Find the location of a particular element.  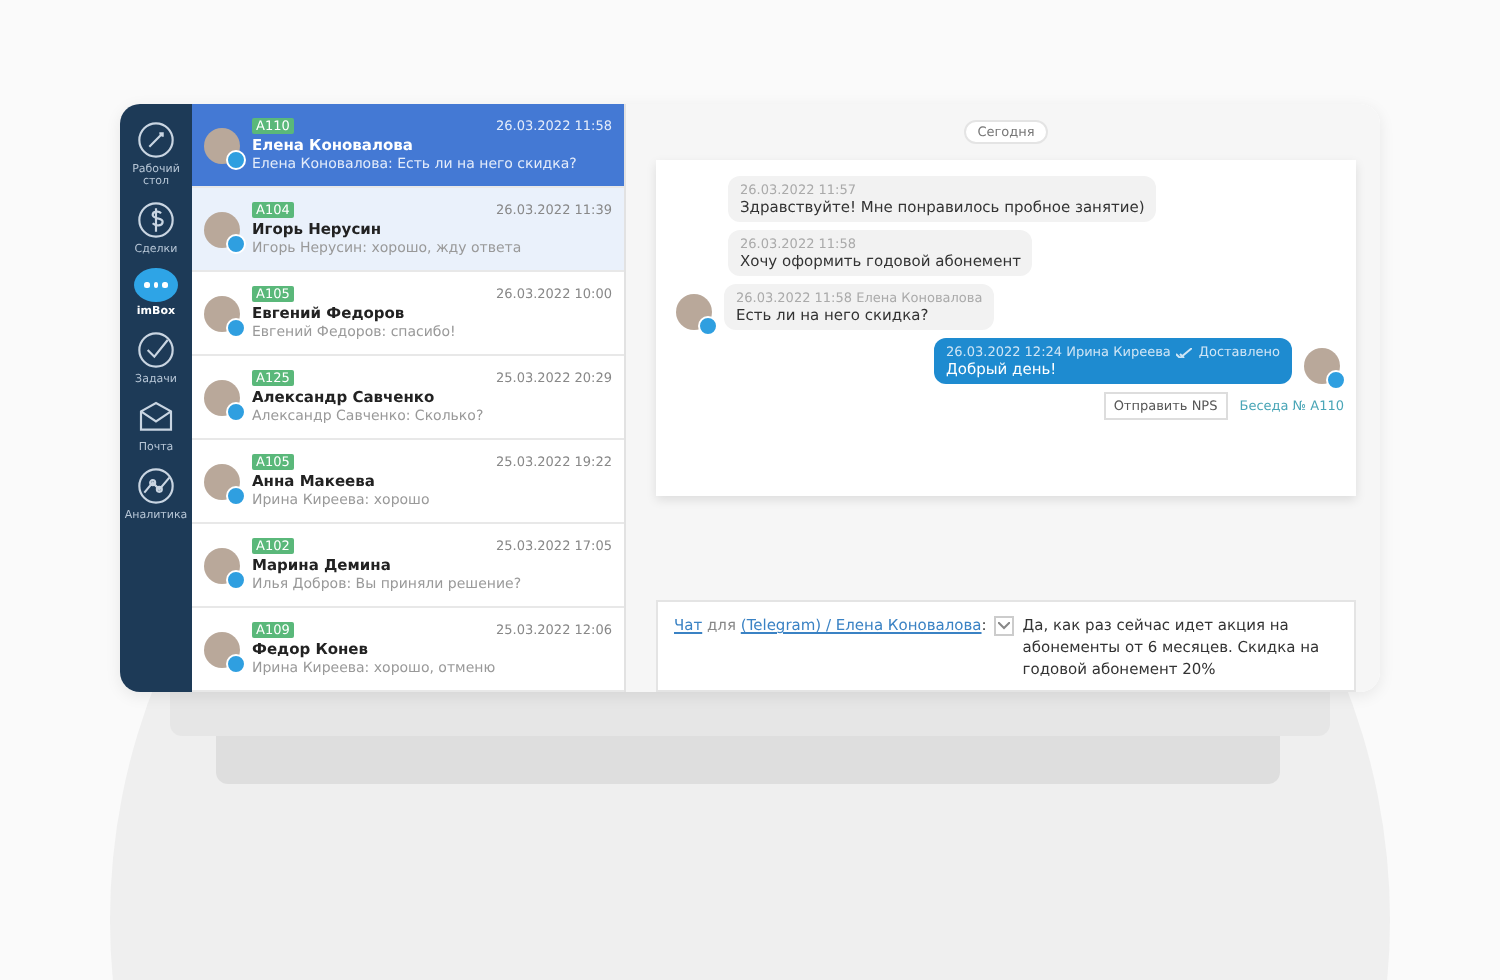

chart-icon is located at coordinates (156, 486).